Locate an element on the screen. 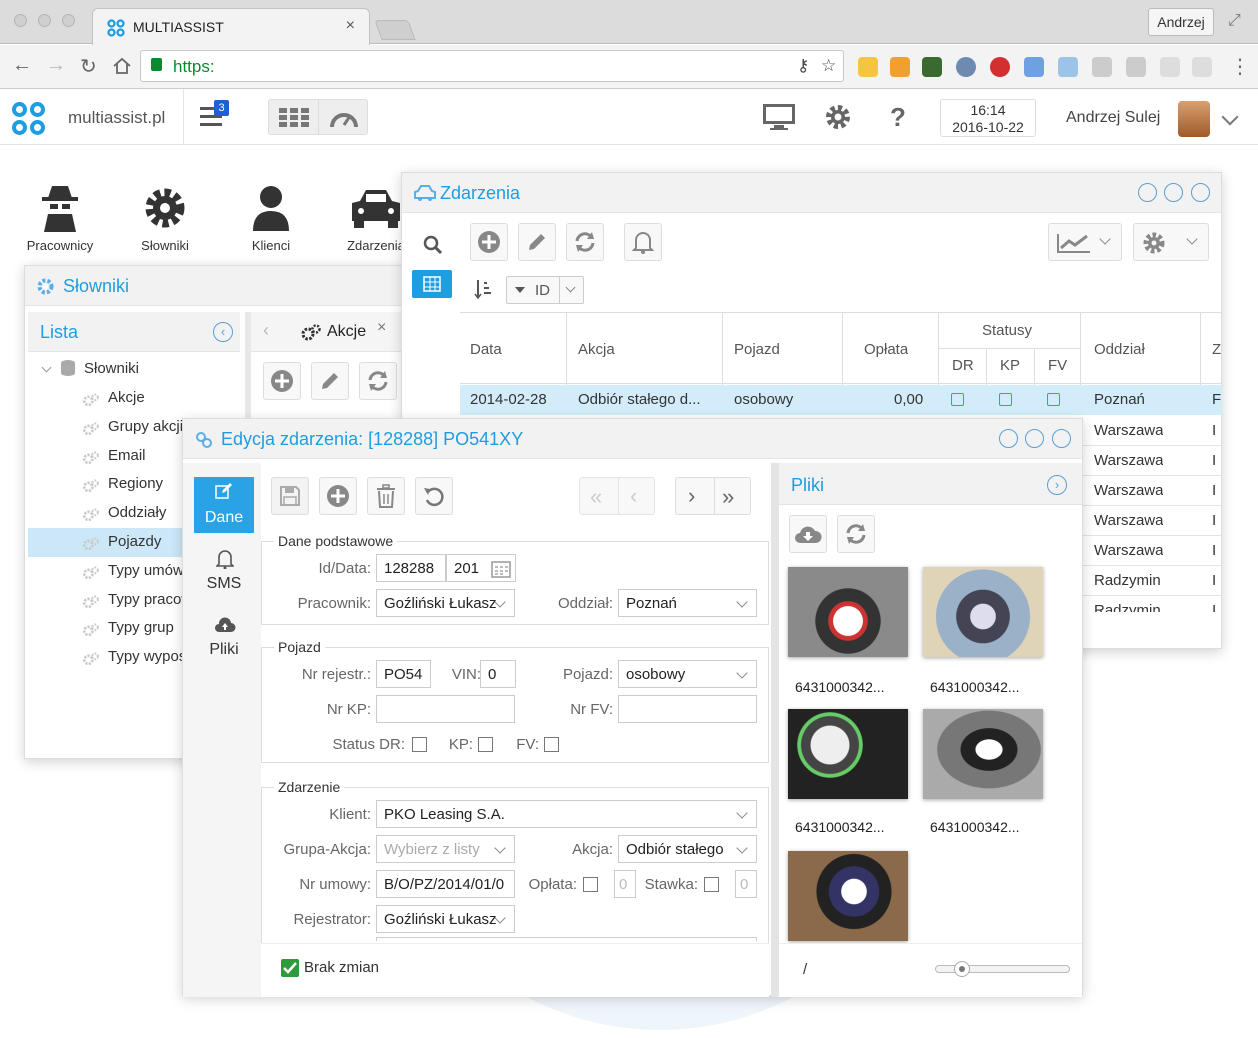 The height and width of the screenshot is (1038, 1258). oplata-checkbox is located at coordinates (590, 884).